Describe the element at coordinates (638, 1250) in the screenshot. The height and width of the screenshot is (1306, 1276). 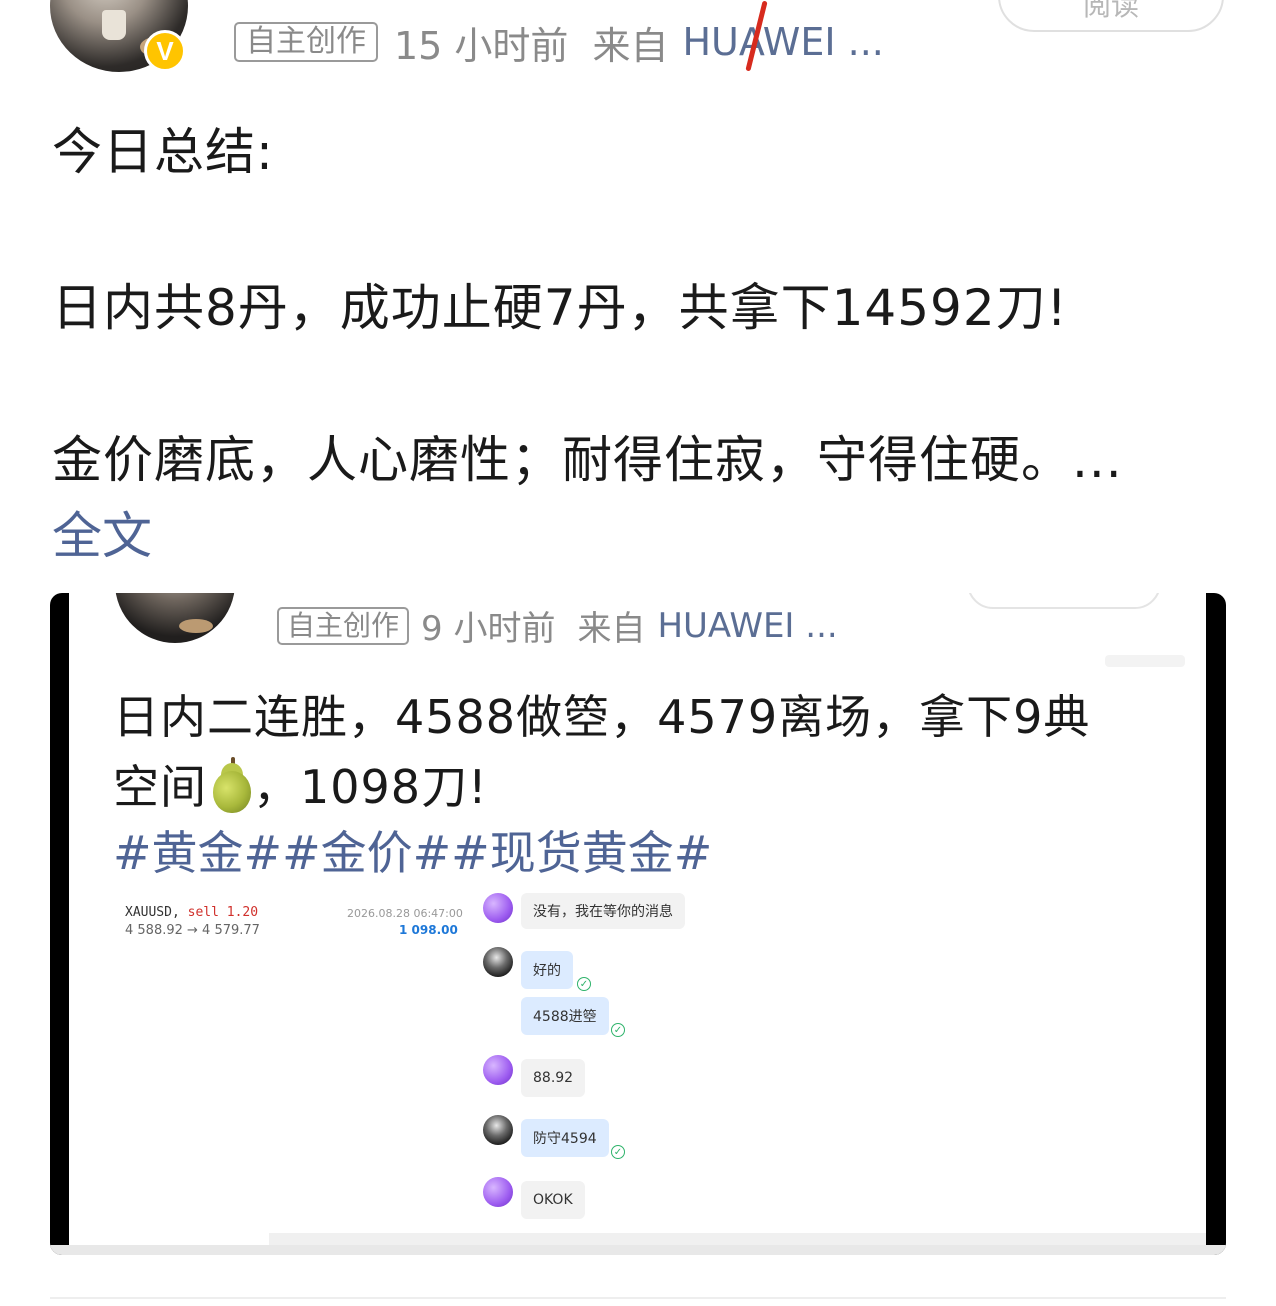
I see `card-bottom-edge` at that location.